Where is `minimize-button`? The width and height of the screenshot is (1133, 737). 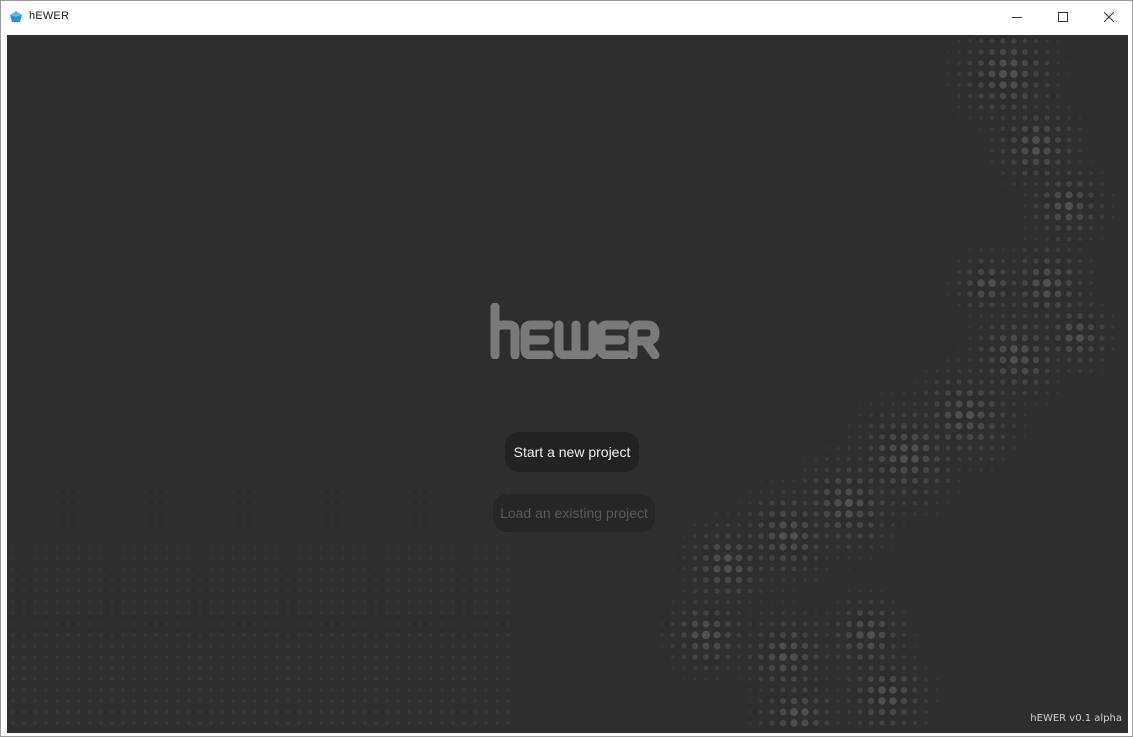
minimize-button is located at coordinates (1017, 17).